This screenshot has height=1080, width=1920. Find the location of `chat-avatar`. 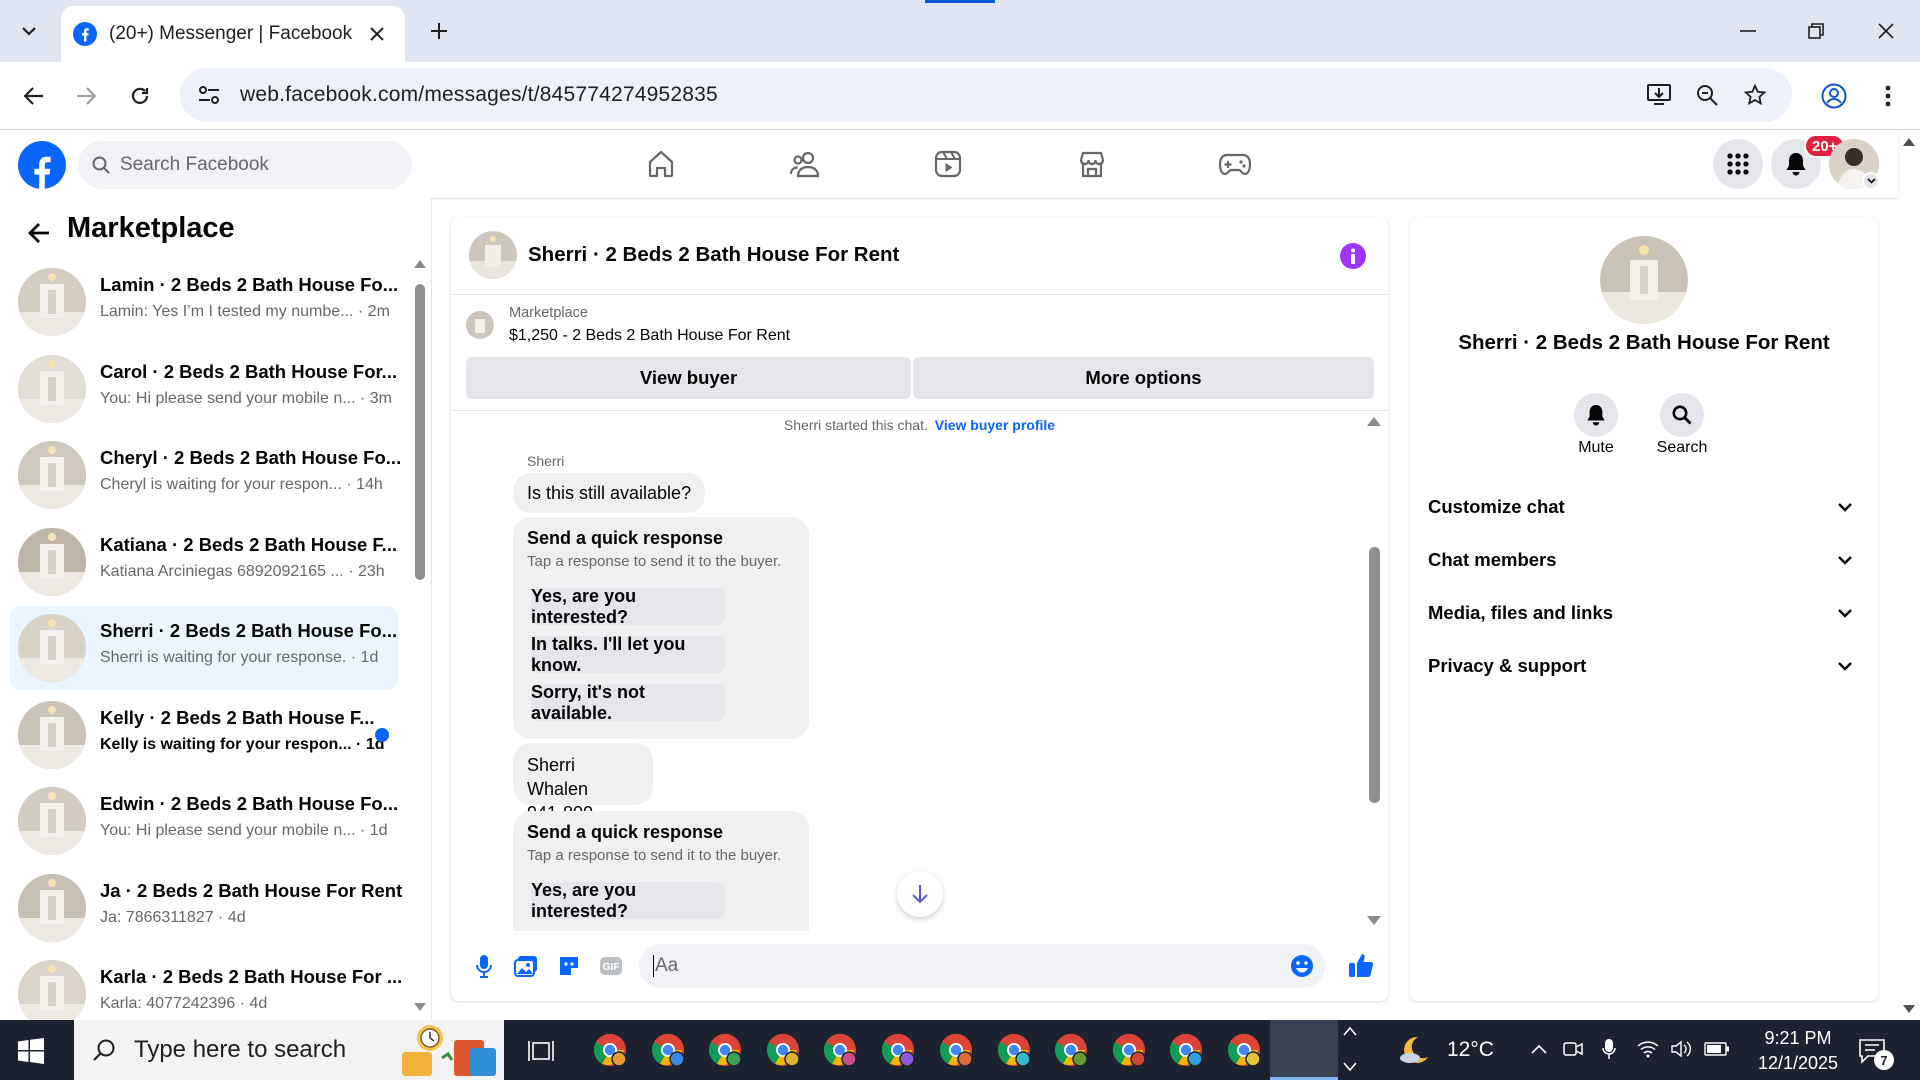

chat-avatar is located at coordinates (493, 255).